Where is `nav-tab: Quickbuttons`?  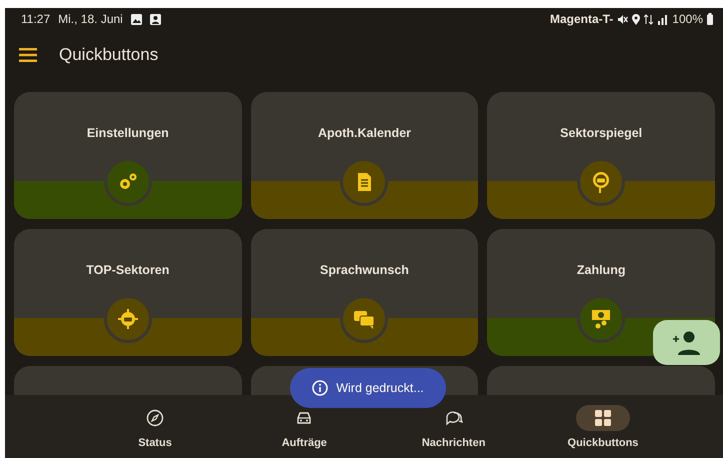 nav-tab: Quickbuttons is located at coordinates (602, 426).